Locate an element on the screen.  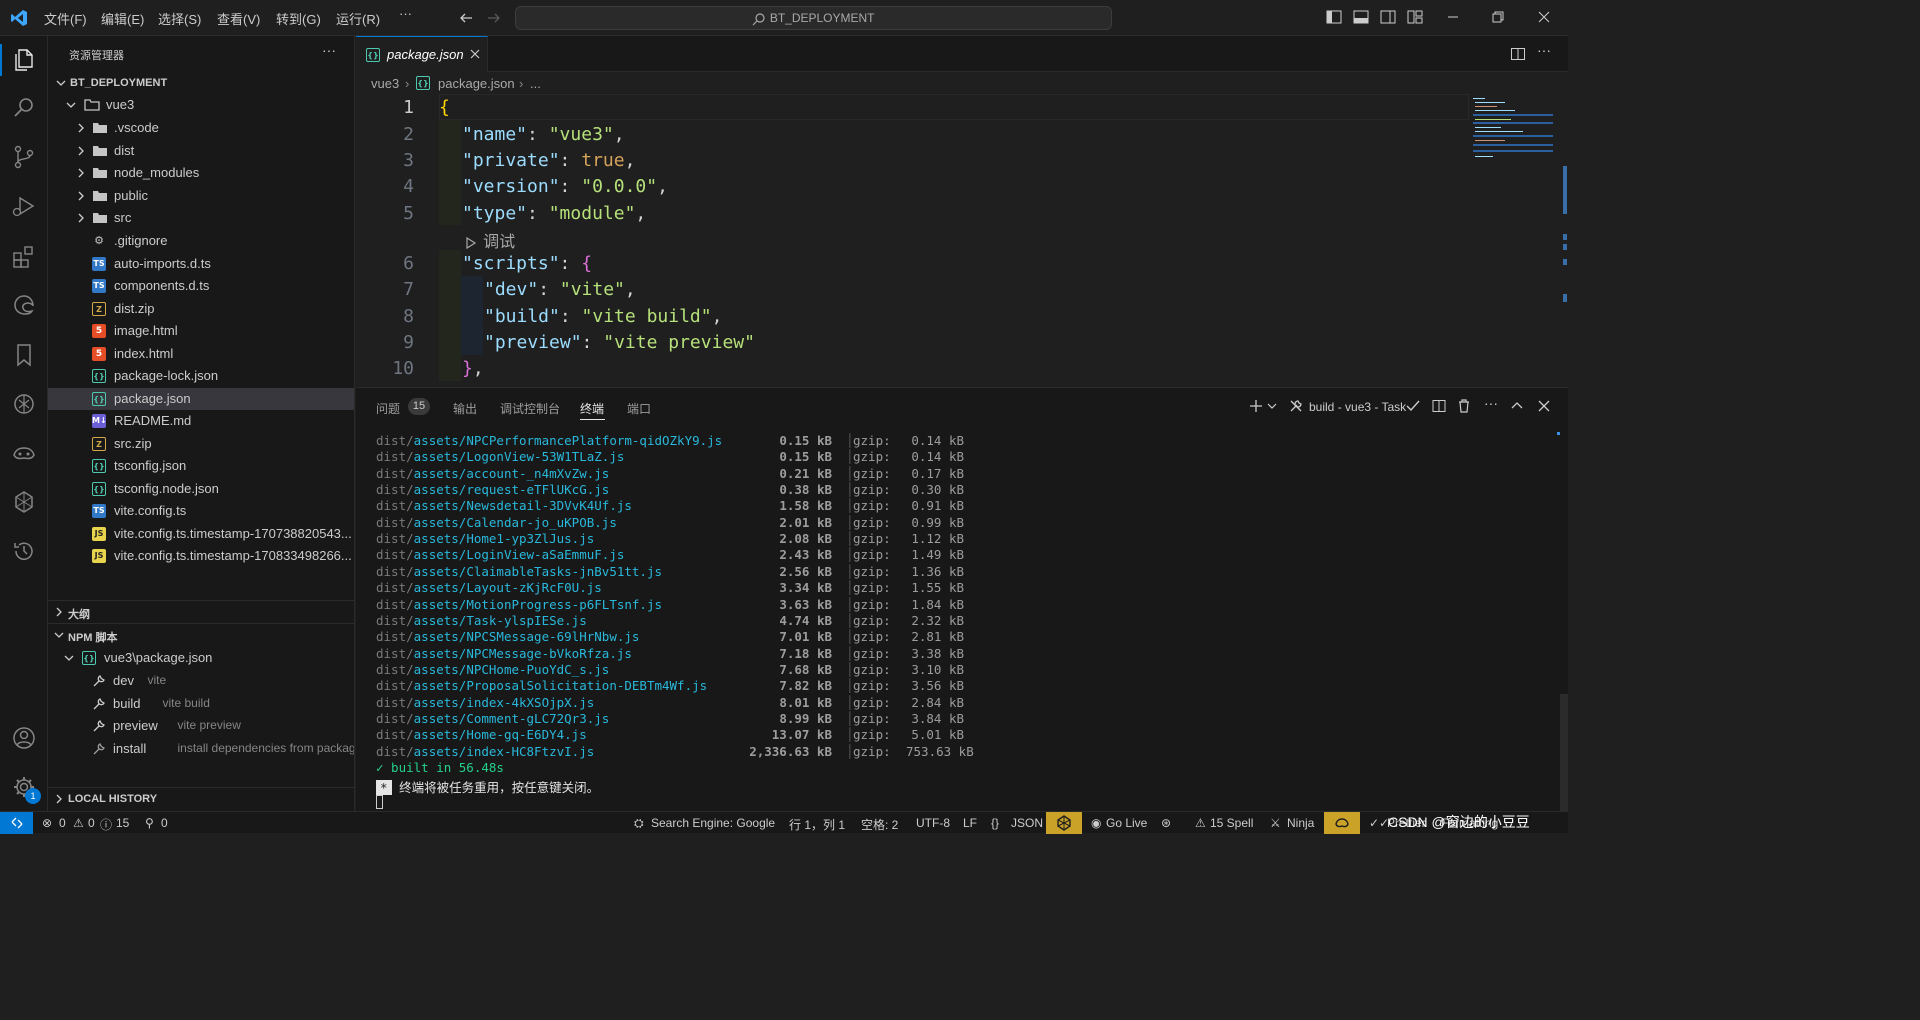
workspace-root: BT_DEPLOYMENT is located at coordinates (201, 83).